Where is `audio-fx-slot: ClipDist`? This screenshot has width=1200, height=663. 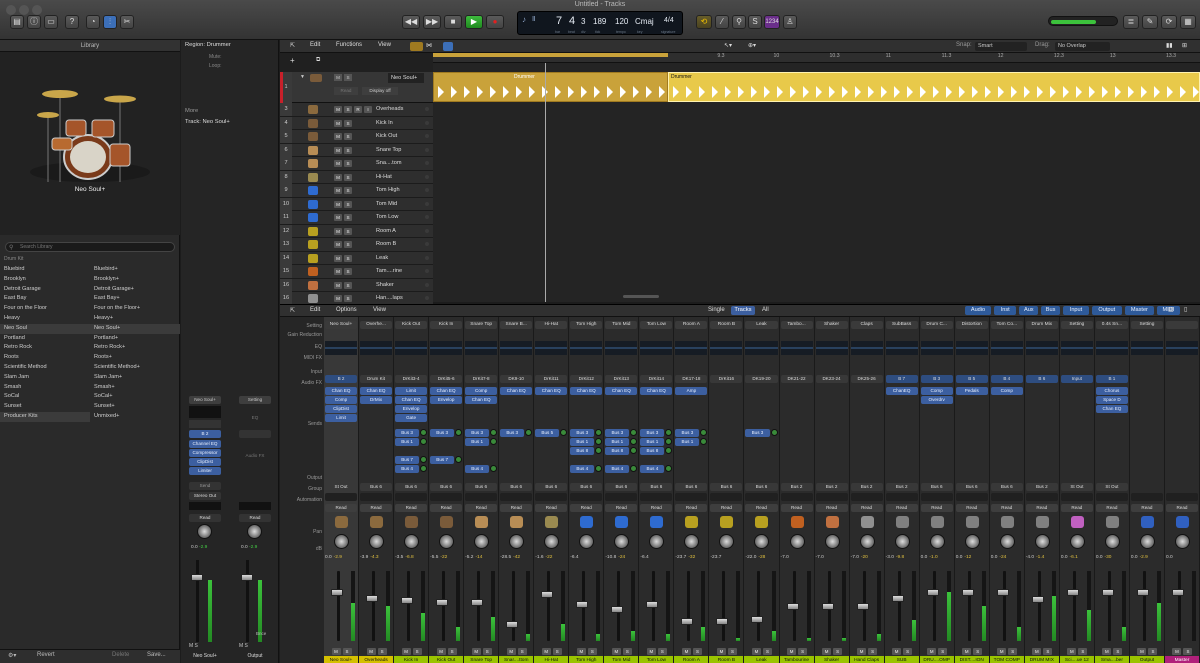 audio-fx-slot: ClipDist is located at coordinates (341, 409).